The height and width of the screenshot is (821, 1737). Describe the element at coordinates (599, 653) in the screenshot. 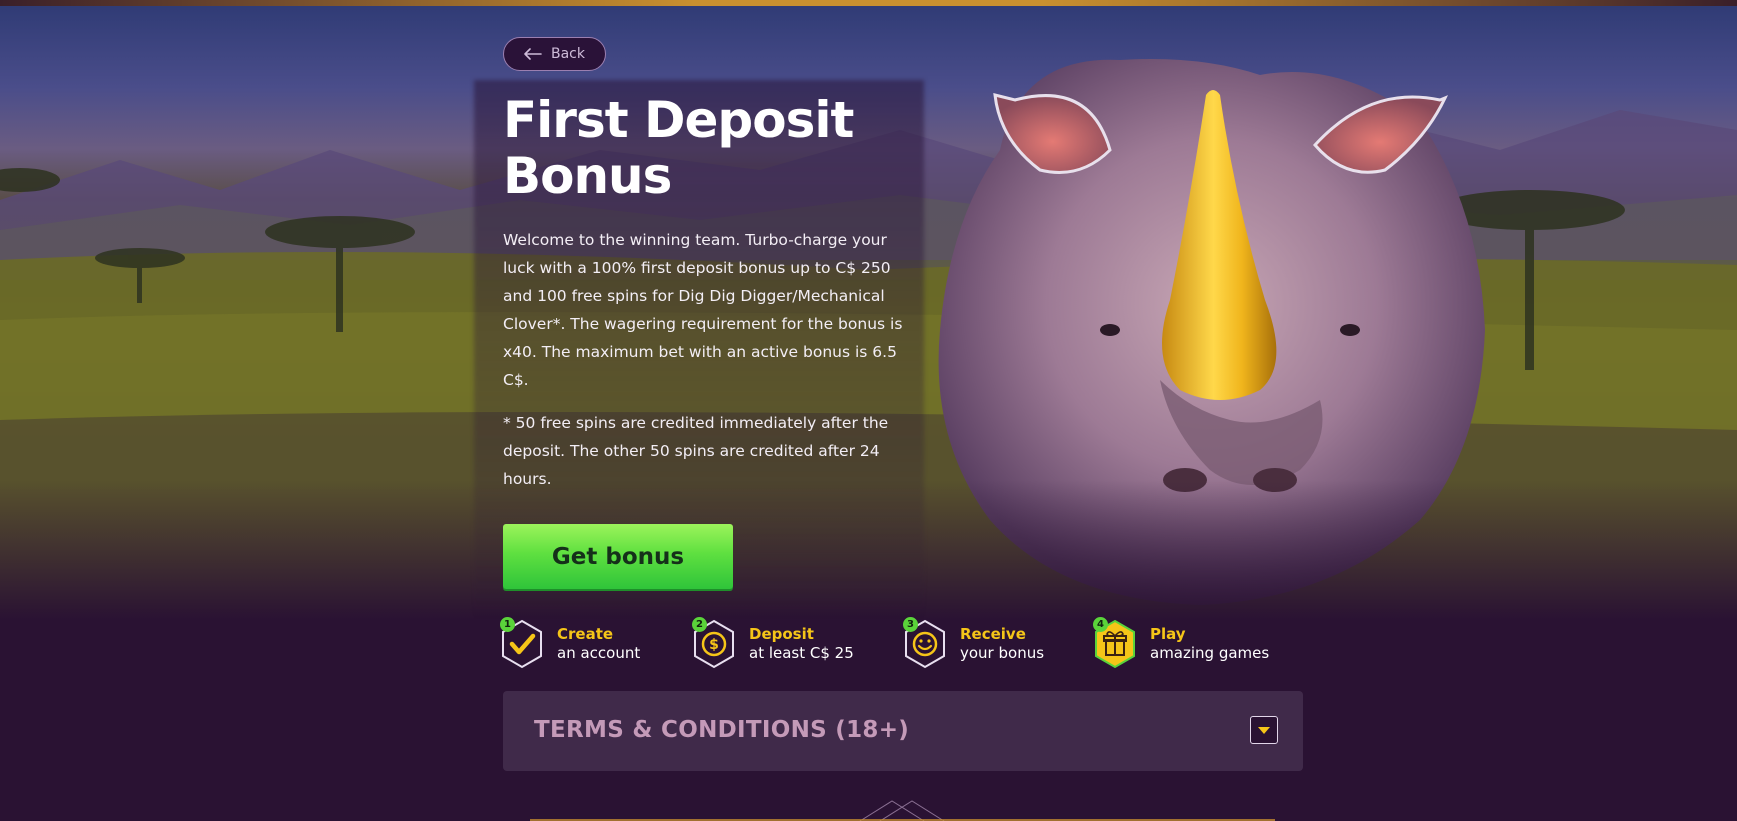

I see `step-subtitle: an account` at that location.